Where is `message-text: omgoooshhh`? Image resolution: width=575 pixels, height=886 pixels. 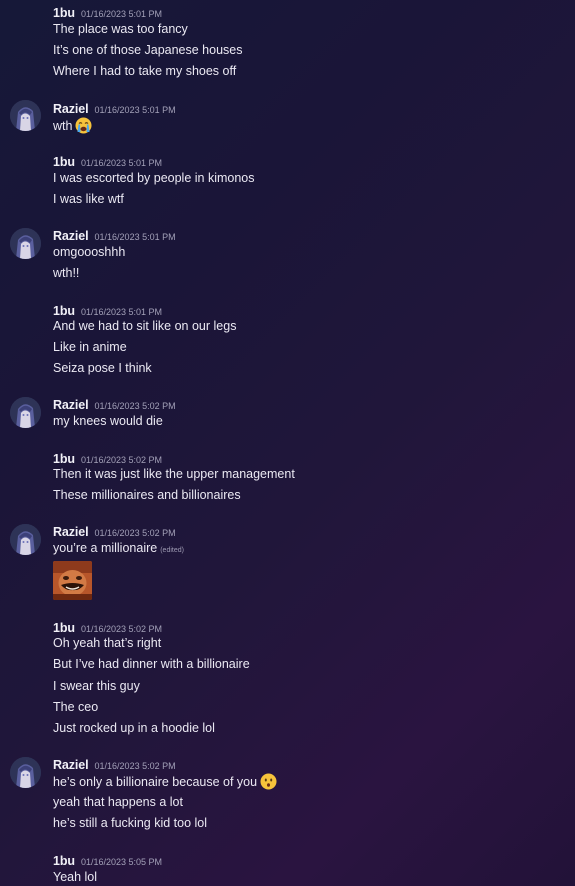 message-text: omgoooshhh is located at coordinates (89, 252).